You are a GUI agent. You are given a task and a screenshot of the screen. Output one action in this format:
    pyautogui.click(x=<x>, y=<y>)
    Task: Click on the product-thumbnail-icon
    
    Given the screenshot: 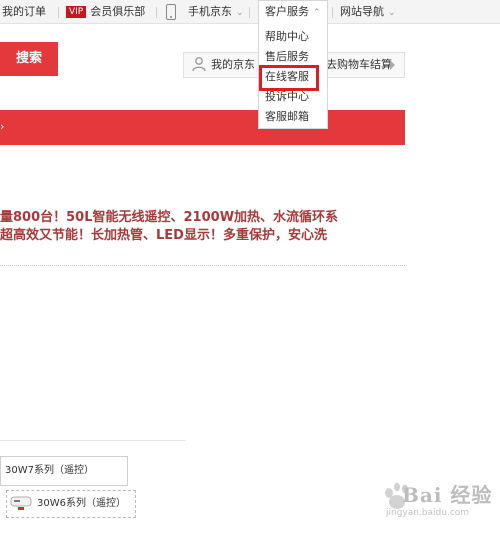 What is the action you would take?
    pyautogui.click(x=21, y=503)
    